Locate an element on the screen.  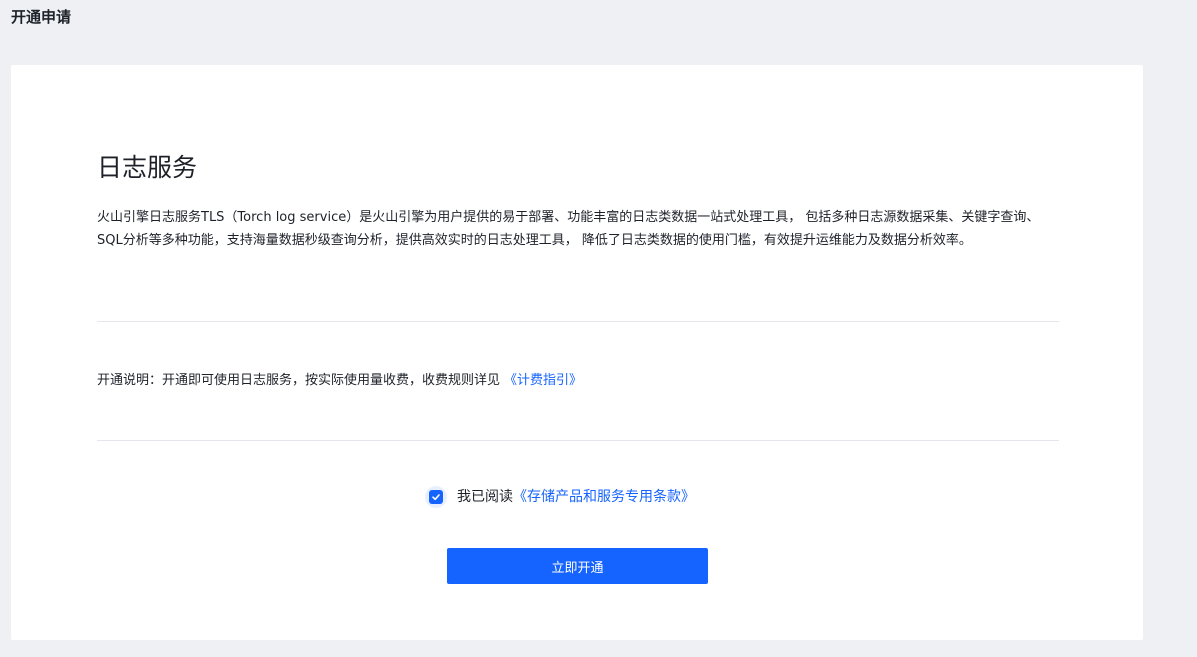
storage-terms-link: 《存储产品和服务专用条款》 is located at coordinates (604, 497).